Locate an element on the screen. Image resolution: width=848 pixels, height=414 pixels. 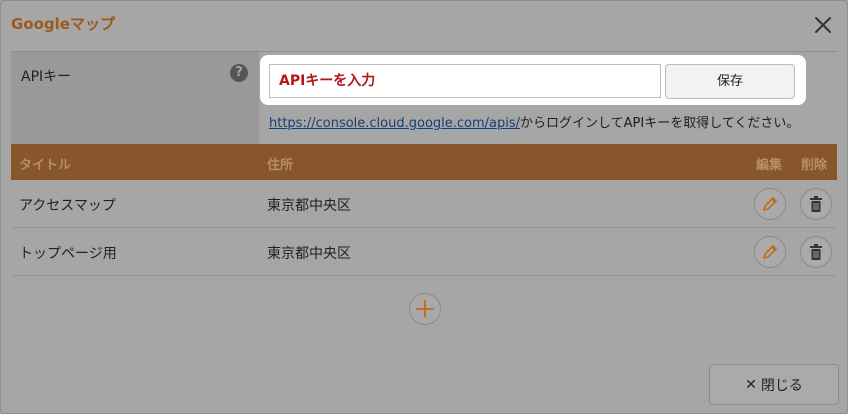
close-button: ✕ 閉じる is located at coordinates (774, 384).